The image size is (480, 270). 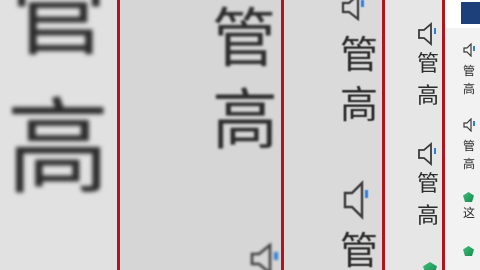 What do you see at coordinates (58, 35) in the screenshot?
I see `glyph-guan-large: 管` at bounding box center [58, 35].